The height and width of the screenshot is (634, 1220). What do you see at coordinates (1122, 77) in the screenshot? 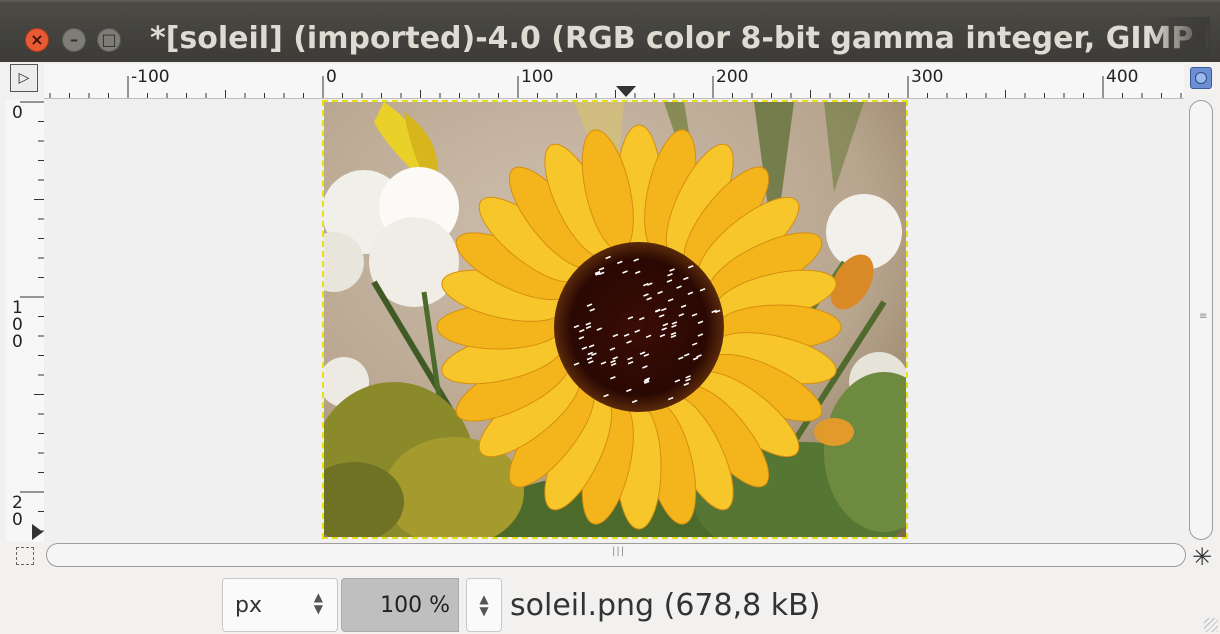
I see `ruler-label: 400` at bounding box center [1122, 77].